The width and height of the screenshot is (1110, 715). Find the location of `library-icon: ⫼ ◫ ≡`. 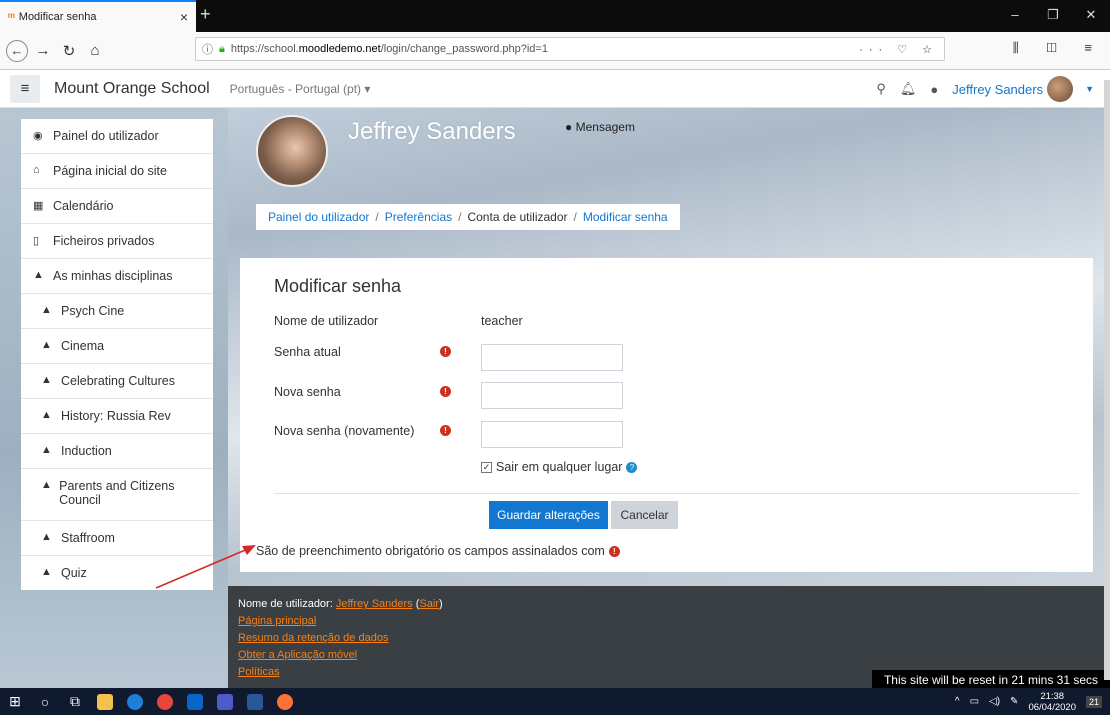

library-icon: ⫼ ◫ ≡ is located at coordinates (1058, 48).